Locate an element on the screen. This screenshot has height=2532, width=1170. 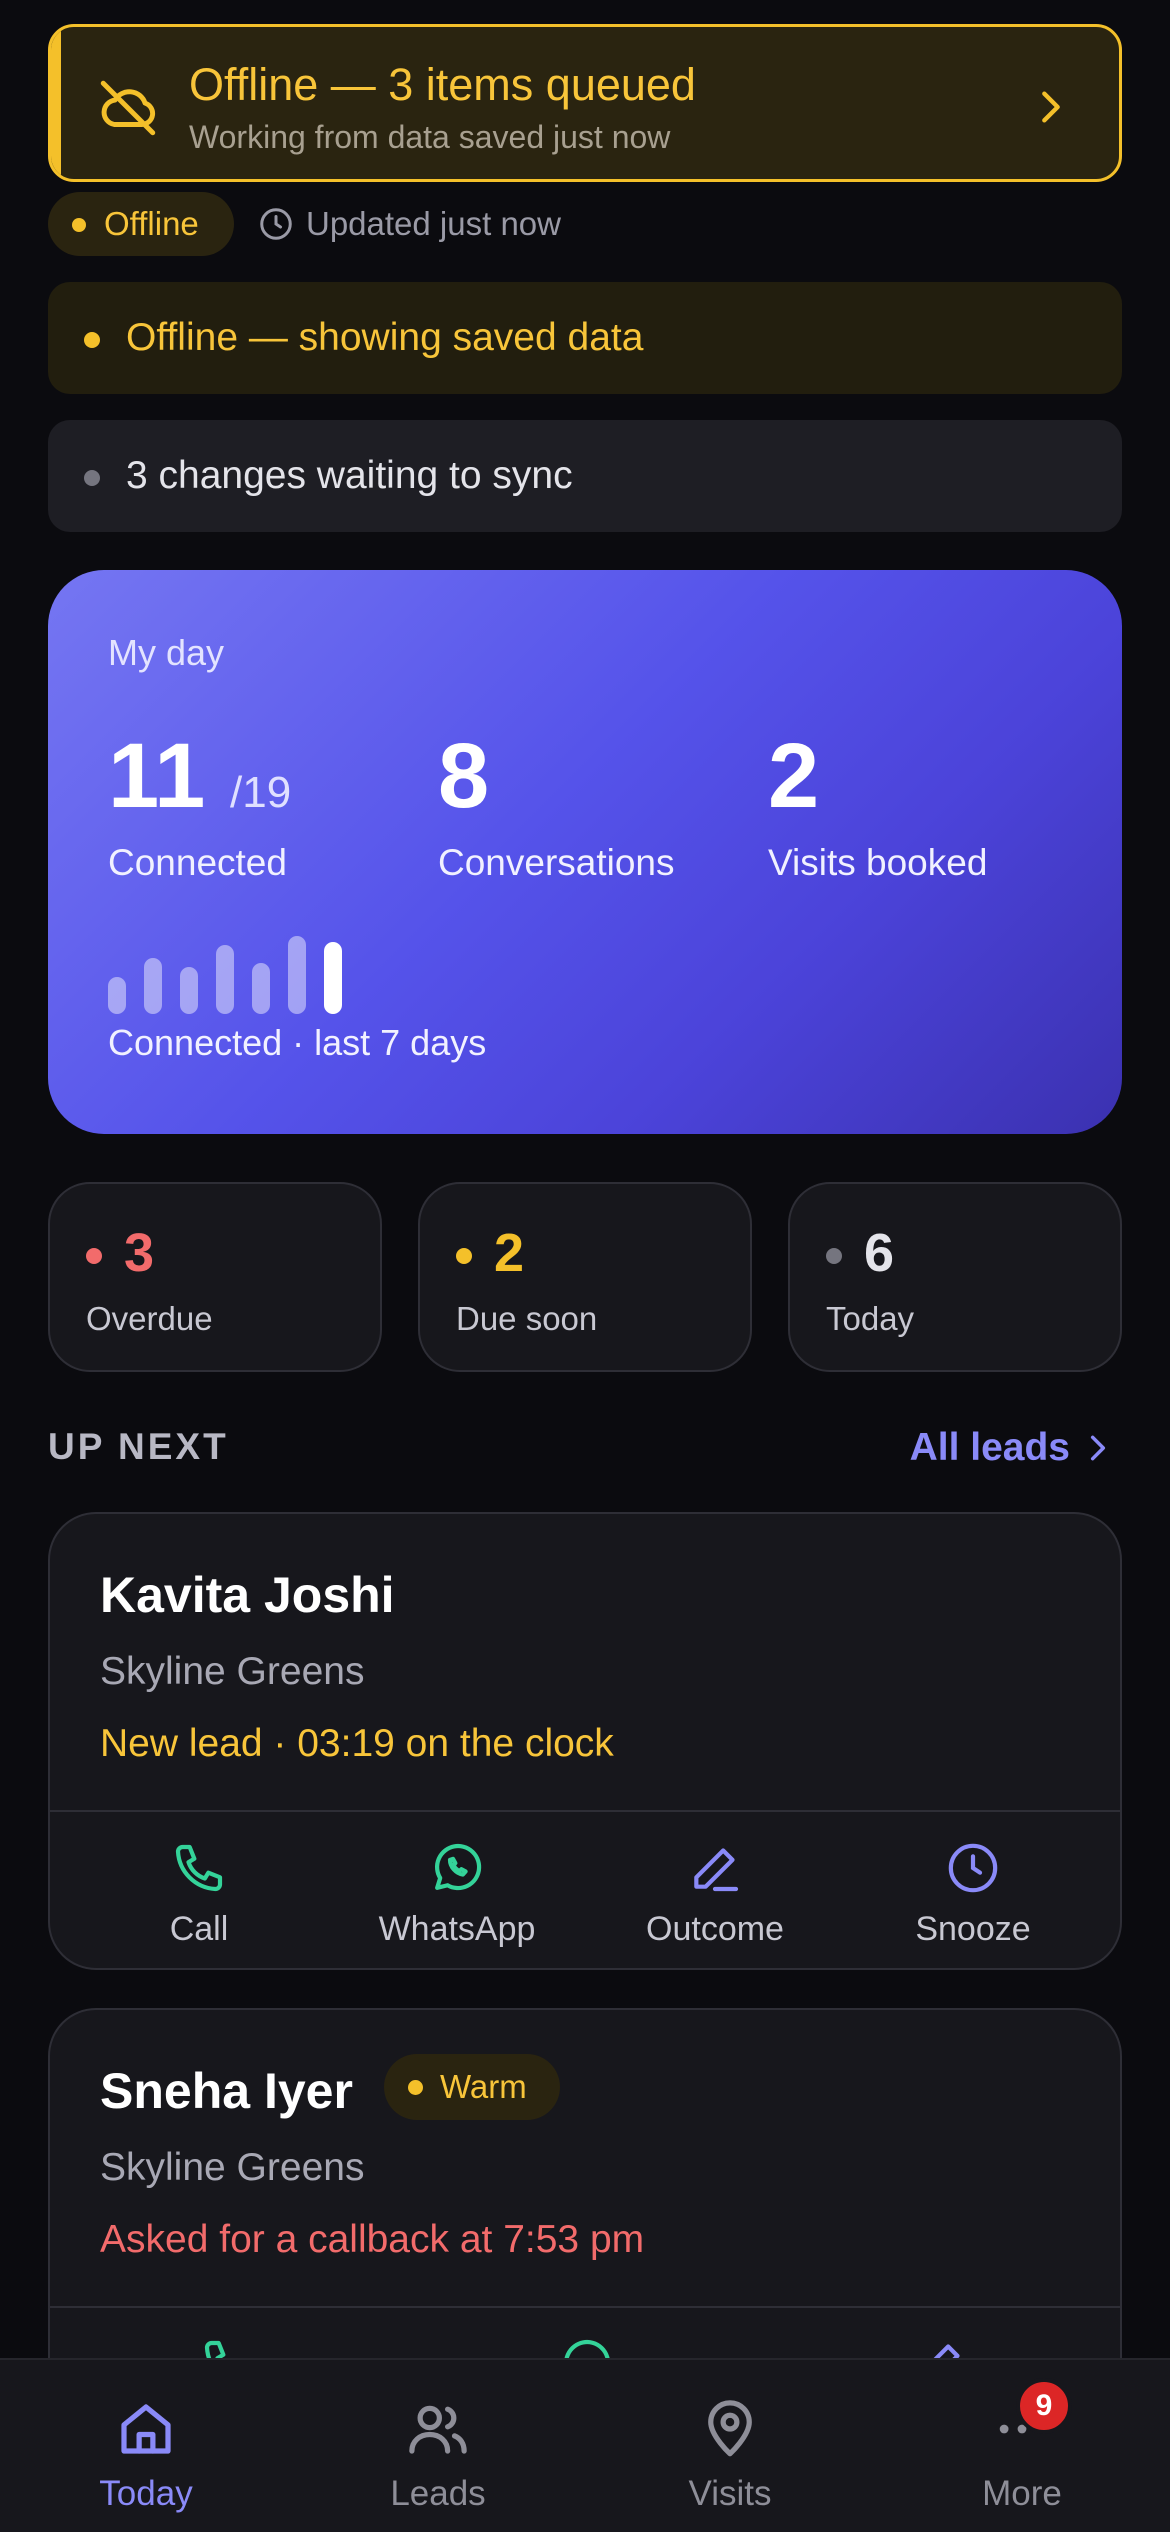
pencil-icon is located at coordinates (716, 1870).